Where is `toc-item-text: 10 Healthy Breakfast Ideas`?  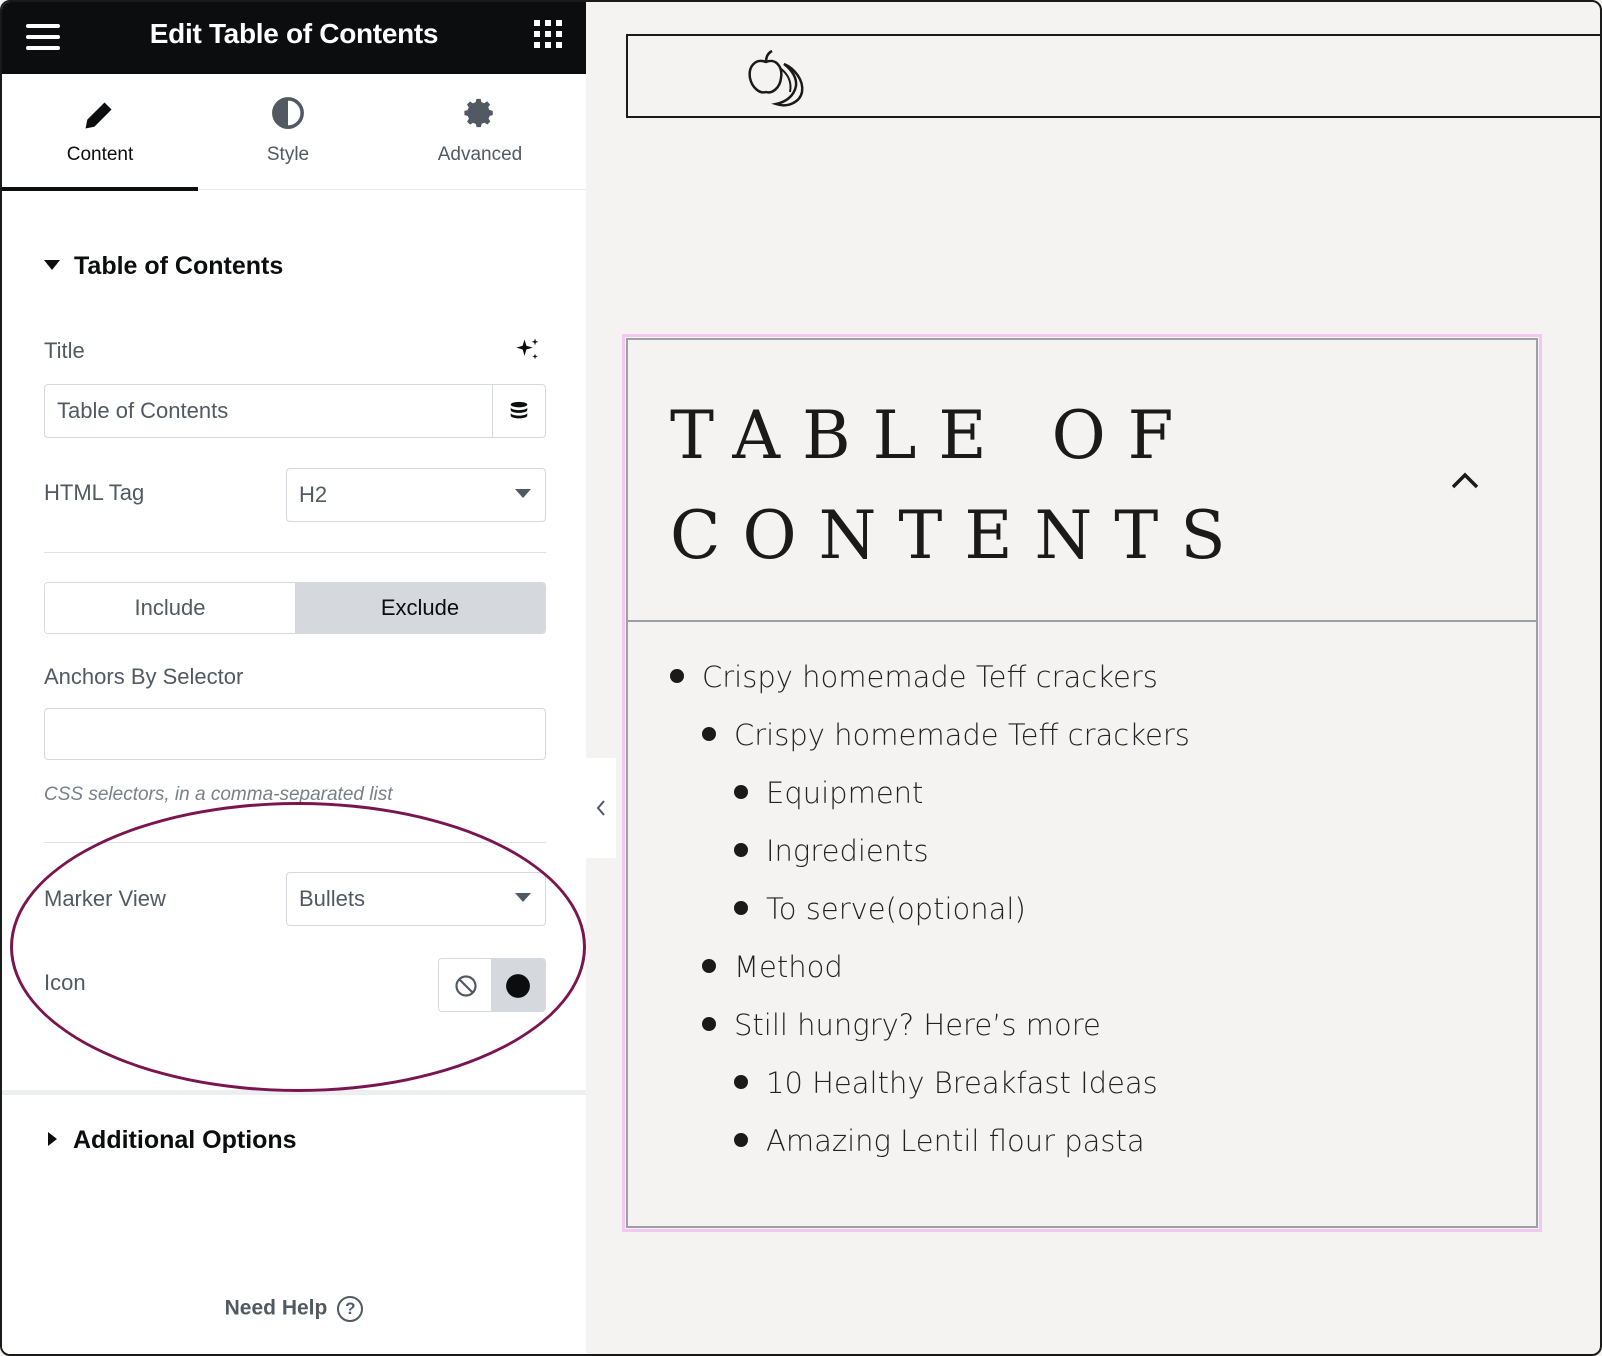 toc-item-text: 10 Healthy Breakfast Ideas is located at coordinates (962, 1083).